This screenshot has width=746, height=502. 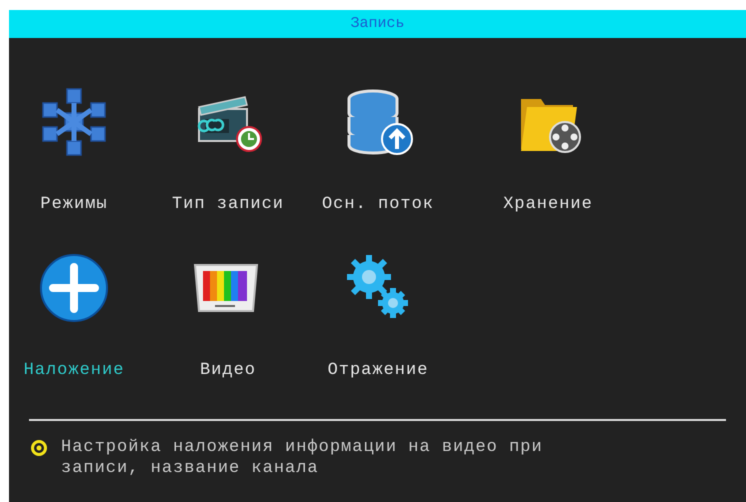 What do you see at coordinates (378, 370) in the screenshot?
I see `menu-item: Отражение` at bounding box center [378, 370].